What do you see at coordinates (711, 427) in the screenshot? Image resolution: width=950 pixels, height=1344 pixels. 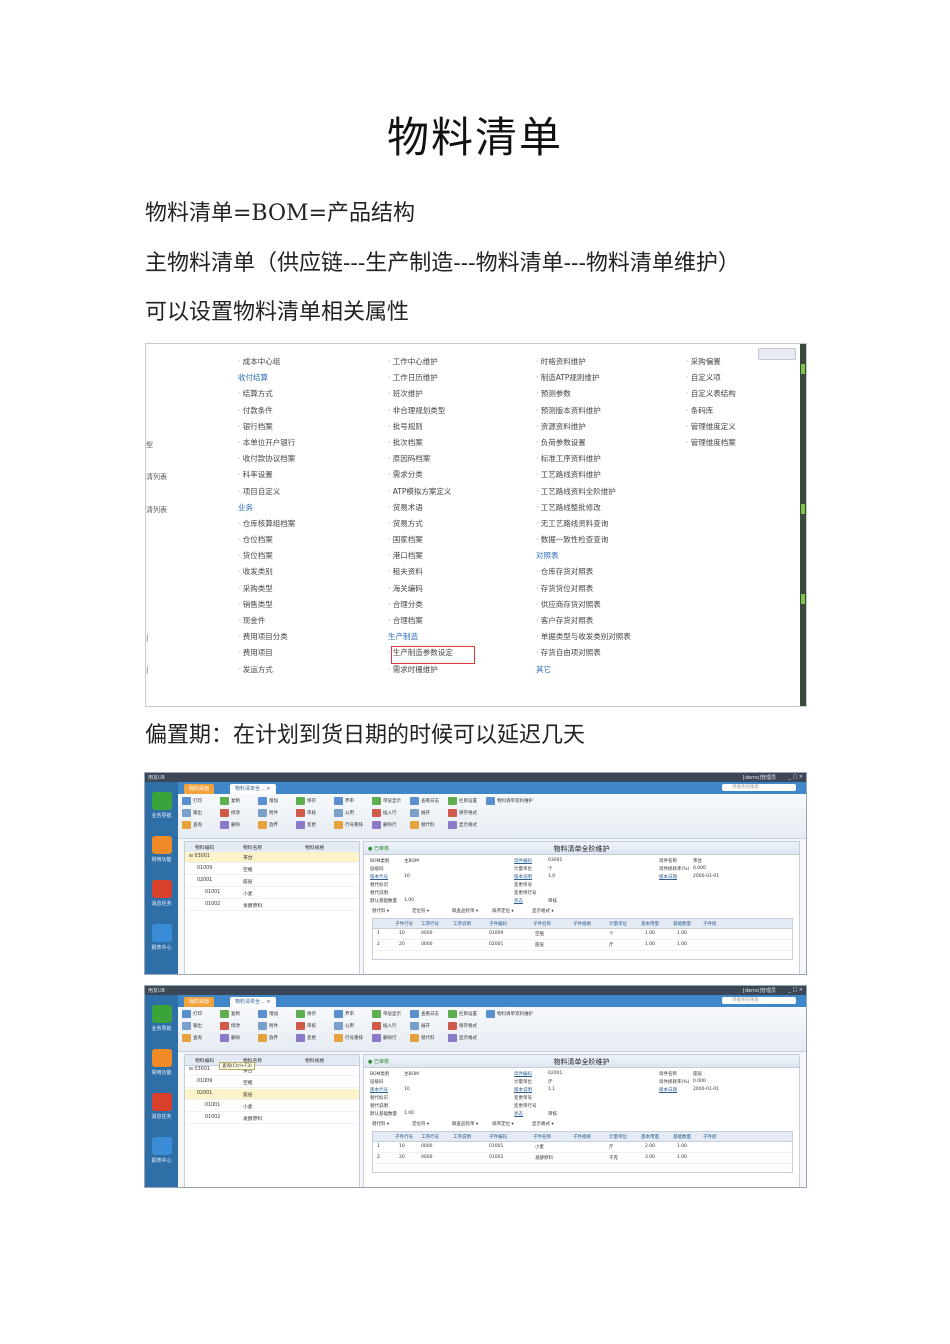 I see `menu-item: 管理维度定义` at bounding box center [711, 427].